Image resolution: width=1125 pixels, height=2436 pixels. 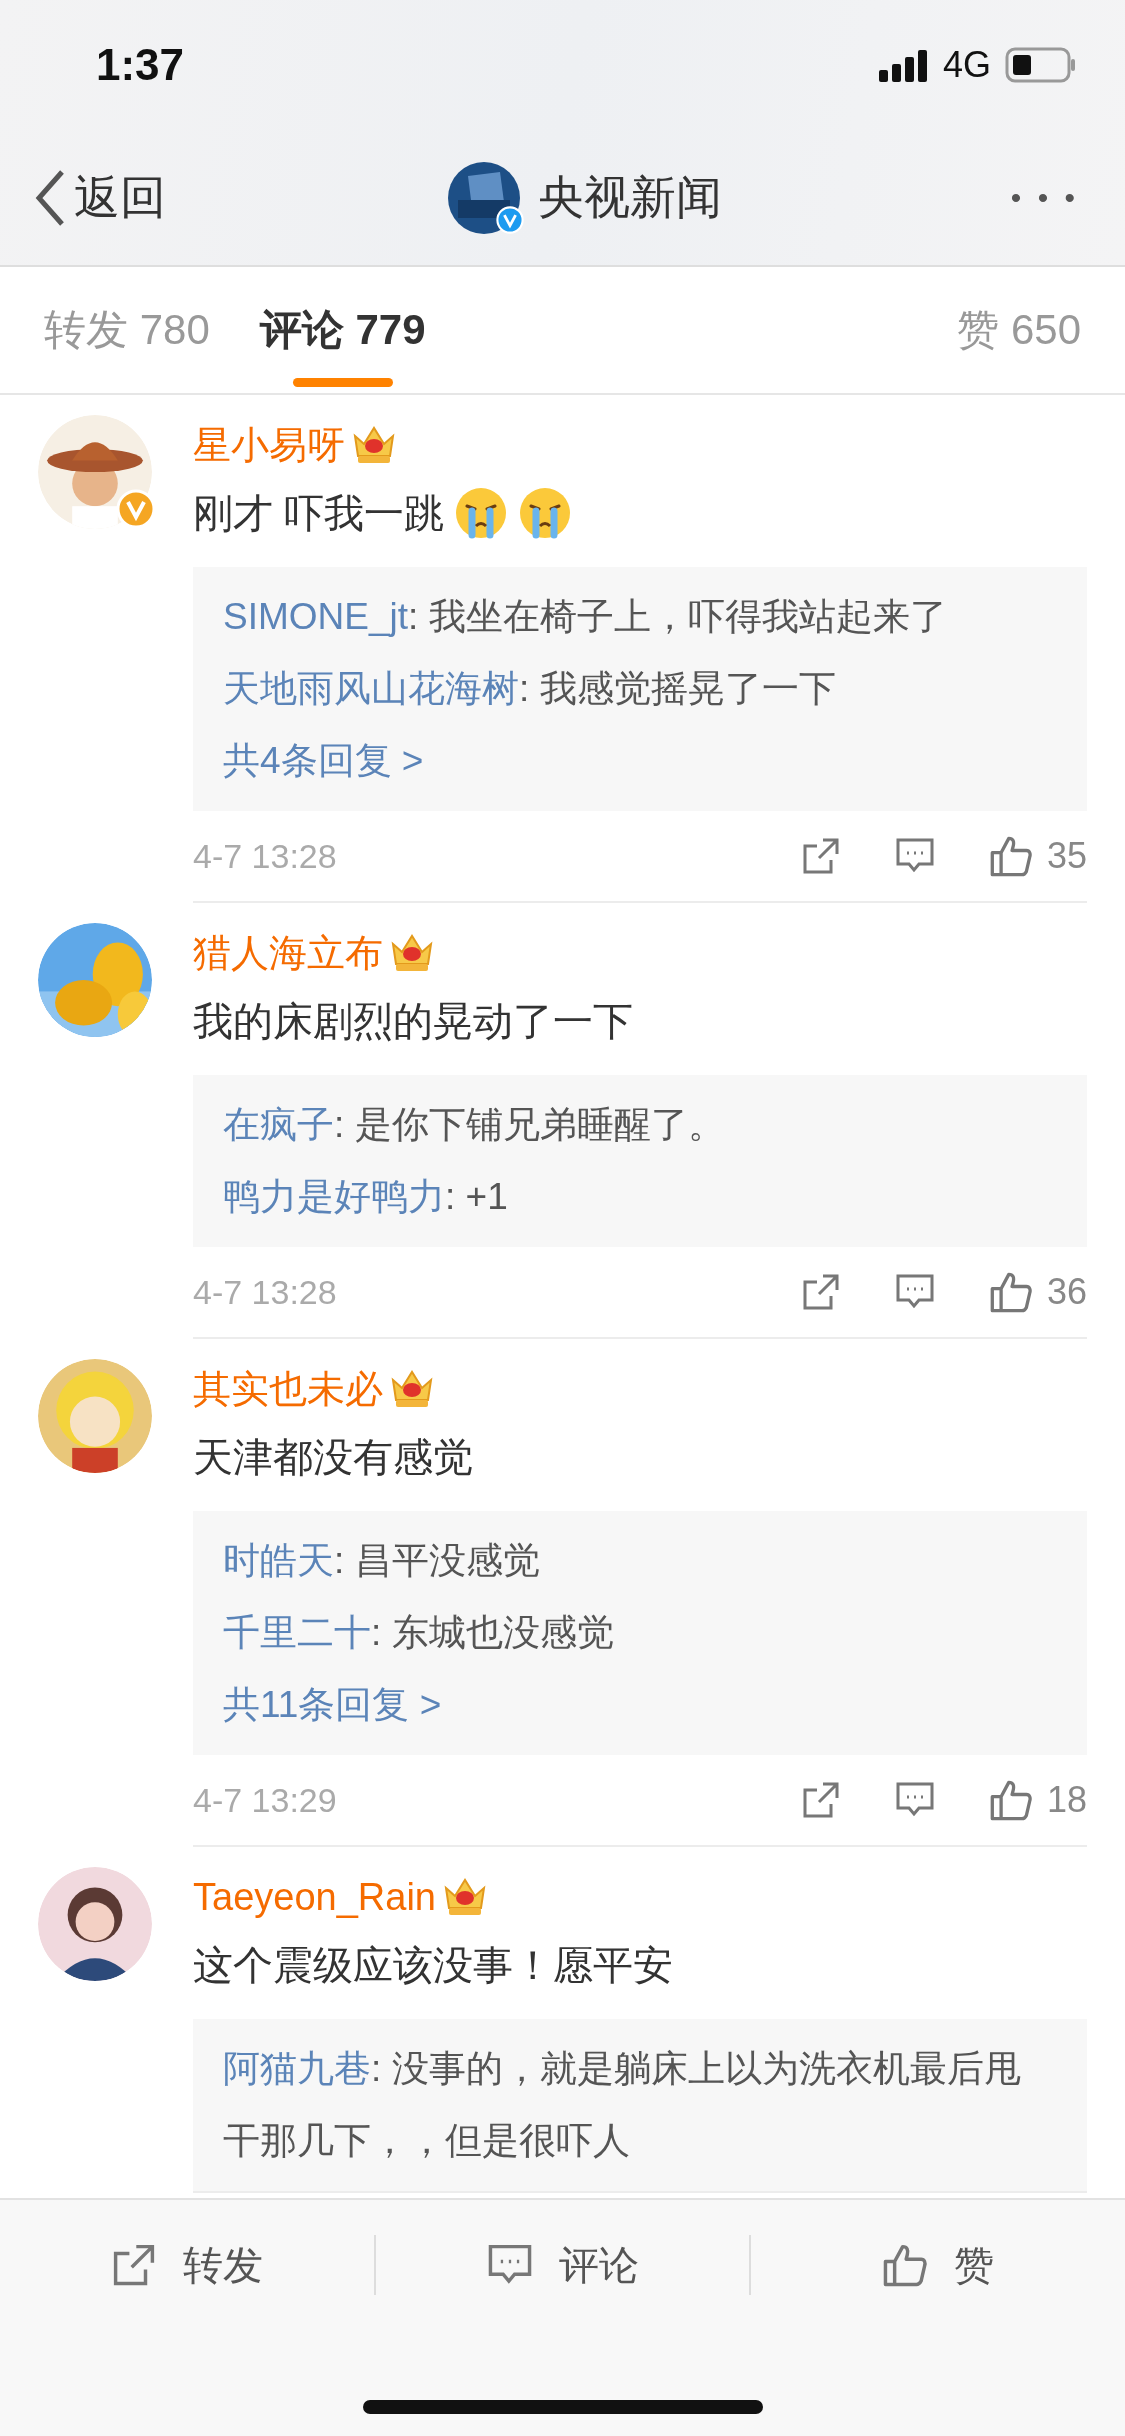 What do you see at coordinates (288, 953) in the screenshot?
I see `user-name: 猎人海立布` at bounding box center [288, 953].